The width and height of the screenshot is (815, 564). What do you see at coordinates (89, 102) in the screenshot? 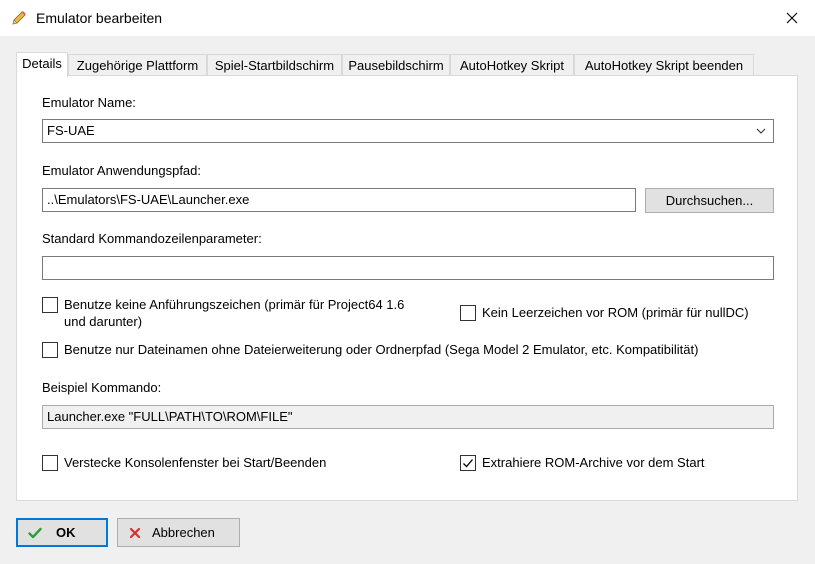
I see `emulator-name-label: Emulator Name:` at bounding box center [89, 102].